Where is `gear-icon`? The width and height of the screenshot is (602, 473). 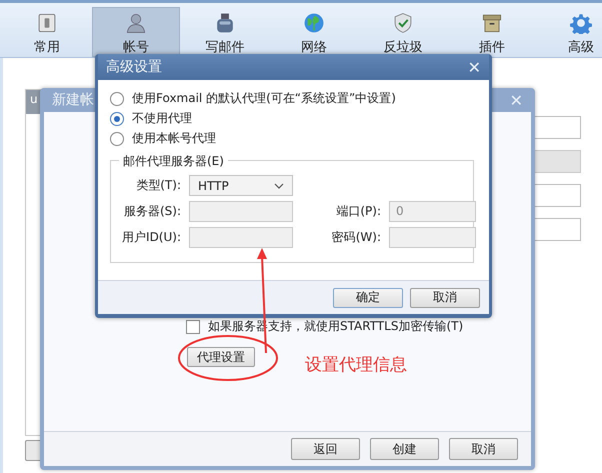 gear-icon is located at coordinates (581, 23).